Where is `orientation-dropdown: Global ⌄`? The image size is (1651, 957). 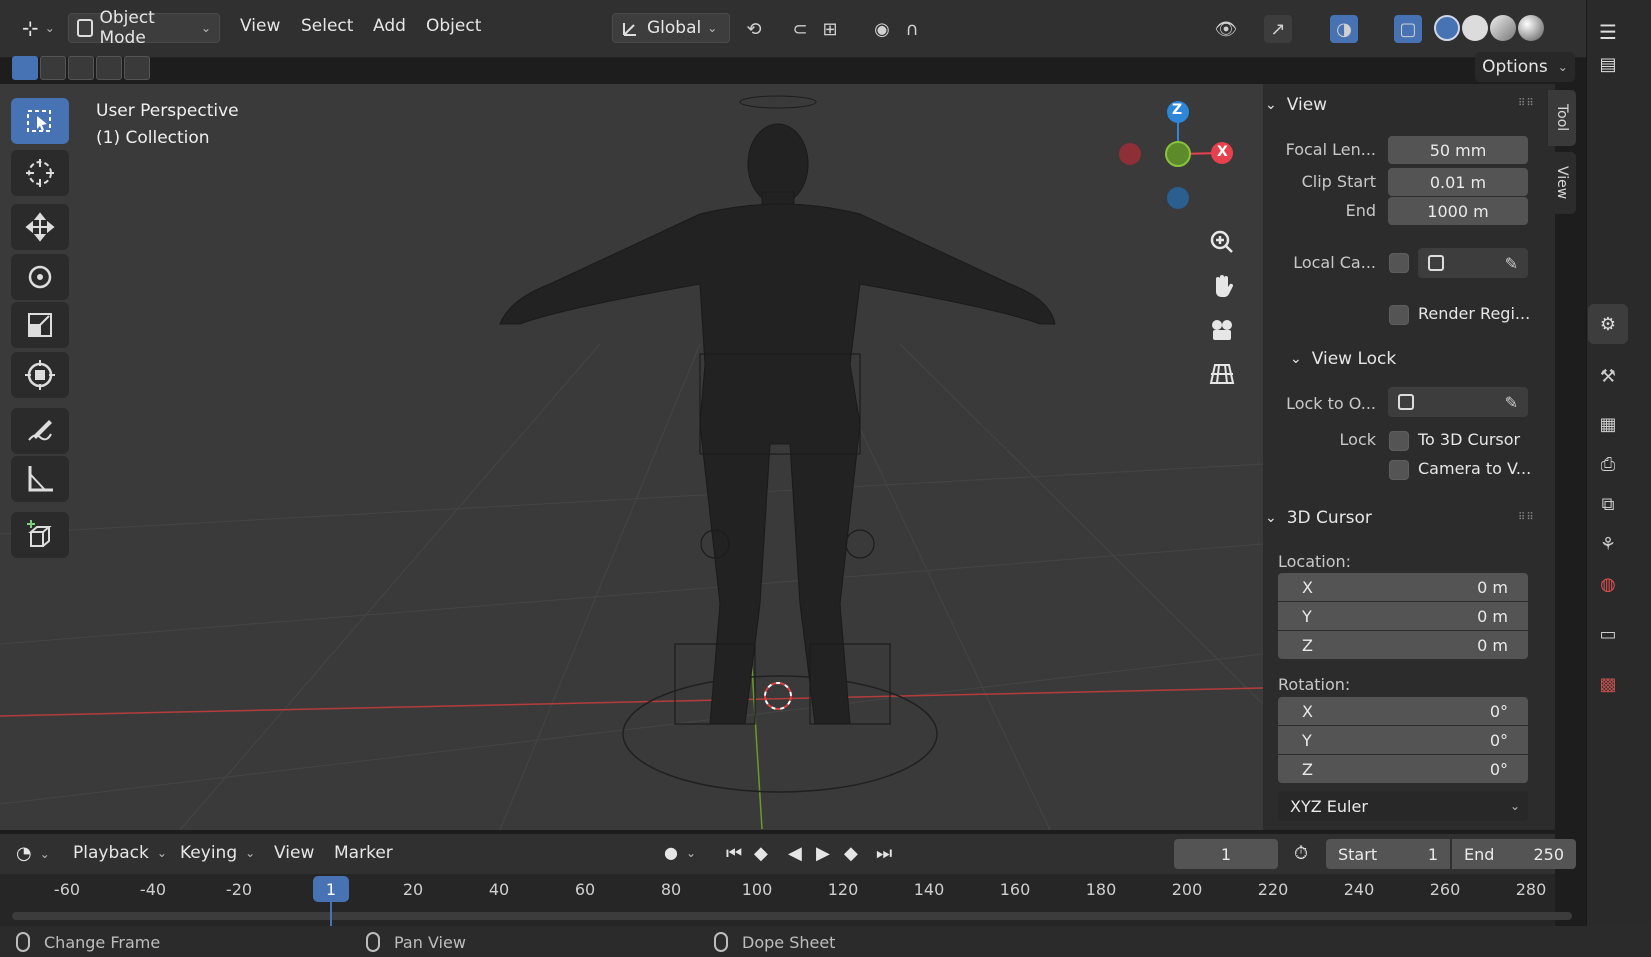 orientation-dropdown: Global ⌄ is located at coordinates (671, 28).